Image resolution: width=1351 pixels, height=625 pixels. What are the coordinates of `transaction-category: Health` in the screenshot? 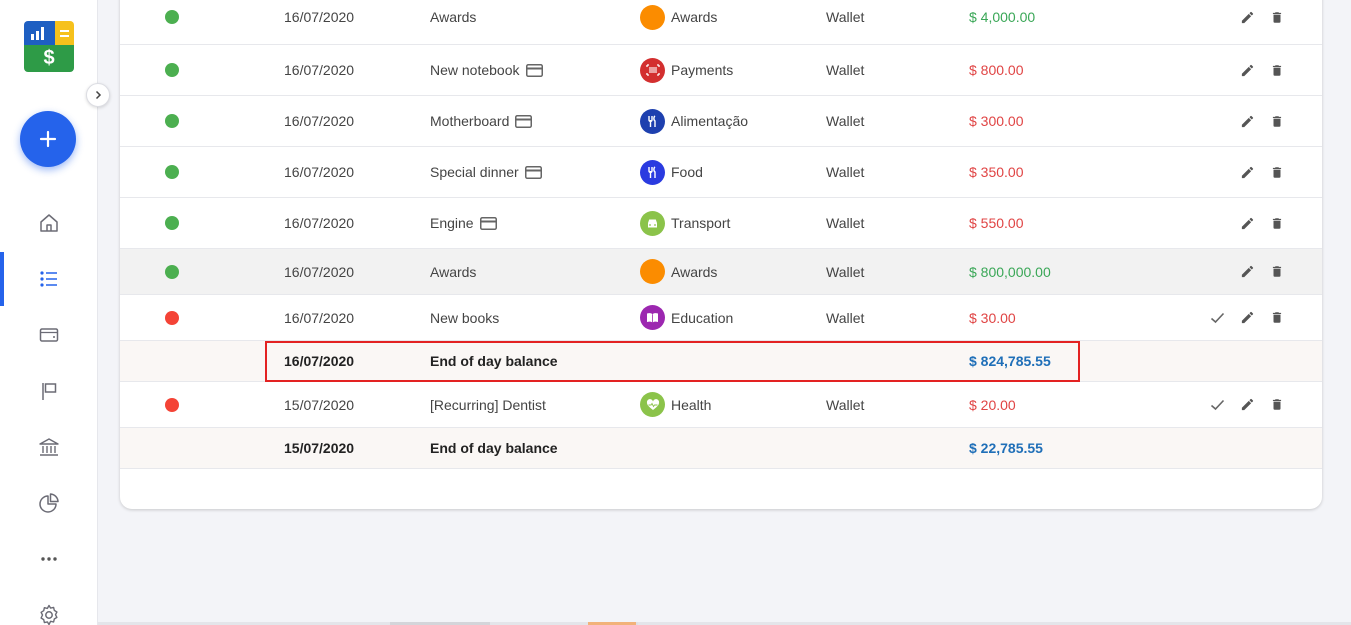 It's located at (675, 404).